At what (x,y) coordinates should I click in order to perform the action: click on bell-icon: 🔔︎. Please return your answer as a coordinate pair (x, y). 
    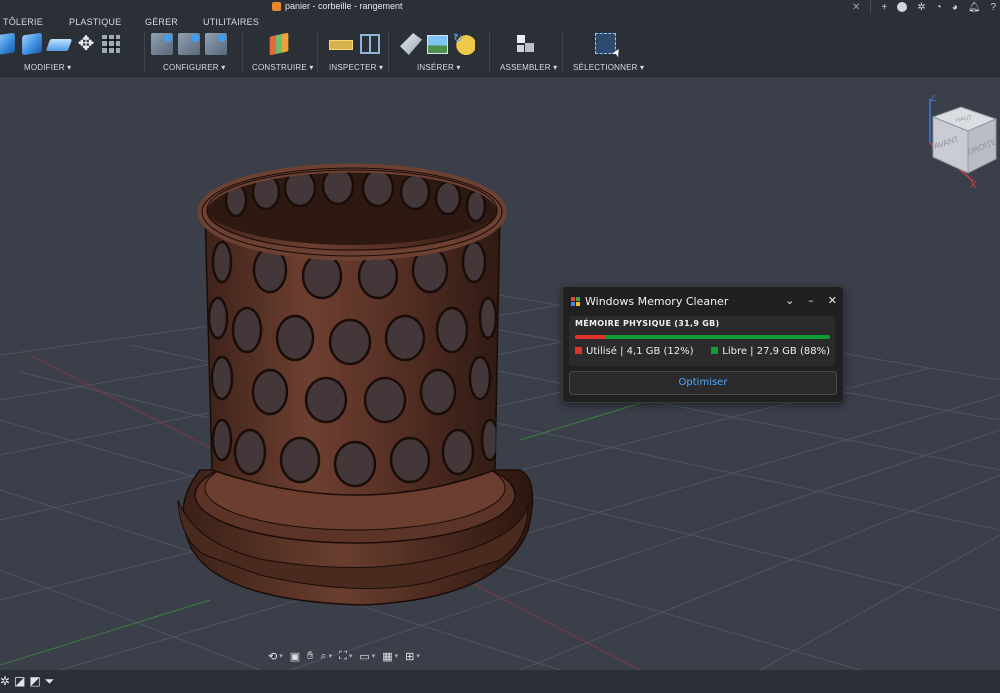
    Looking at the image, I should click on (974, 7).